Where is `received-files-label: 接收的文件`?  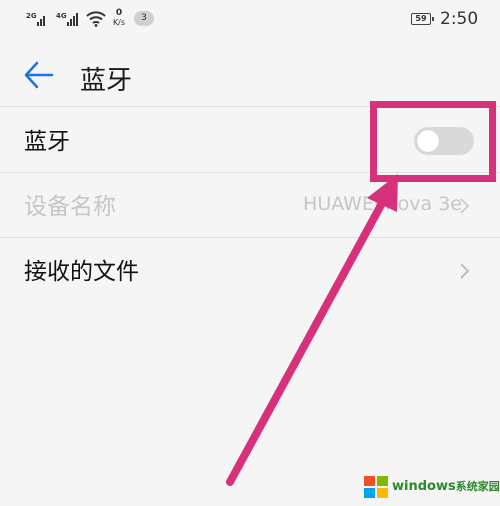 received-files-label: 接收的文件 is located at coordinates (81, 272).